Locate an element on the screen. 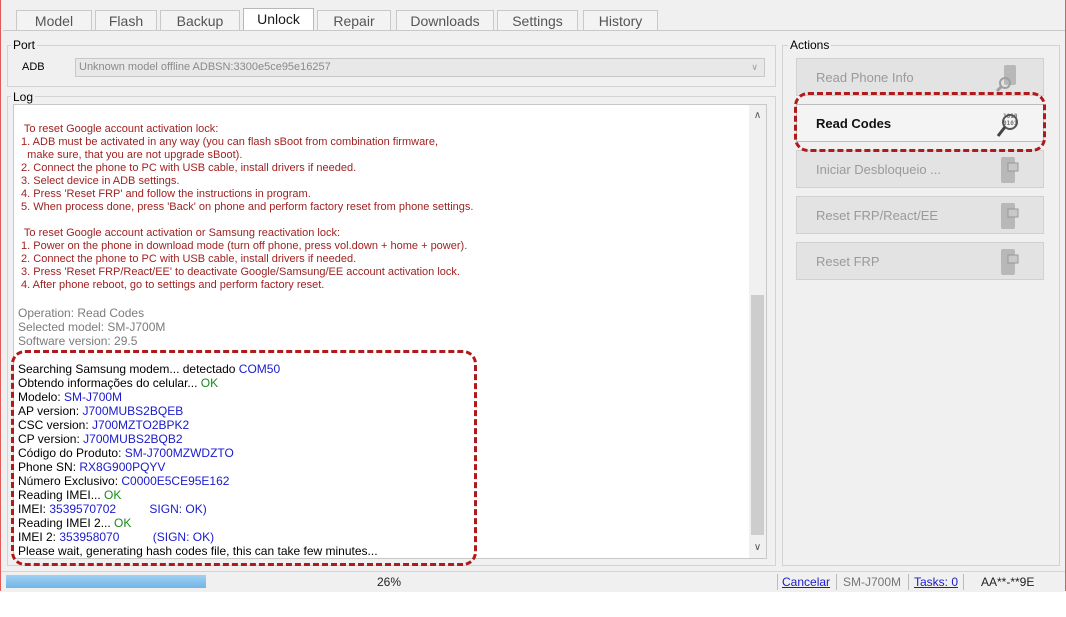  tab-flash: Flash is located at coordinates (126, 20).